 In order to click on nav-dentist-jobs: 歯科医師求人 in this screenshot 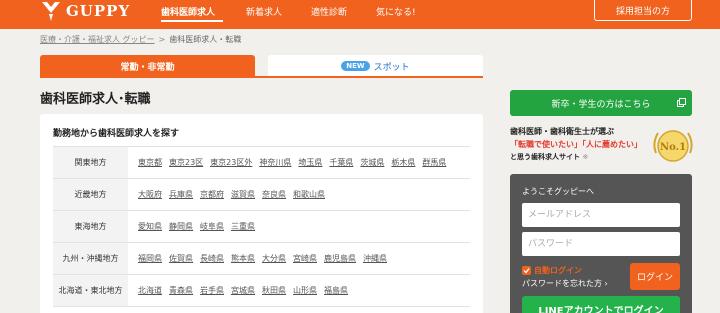, I will do `click(188, 11)`.